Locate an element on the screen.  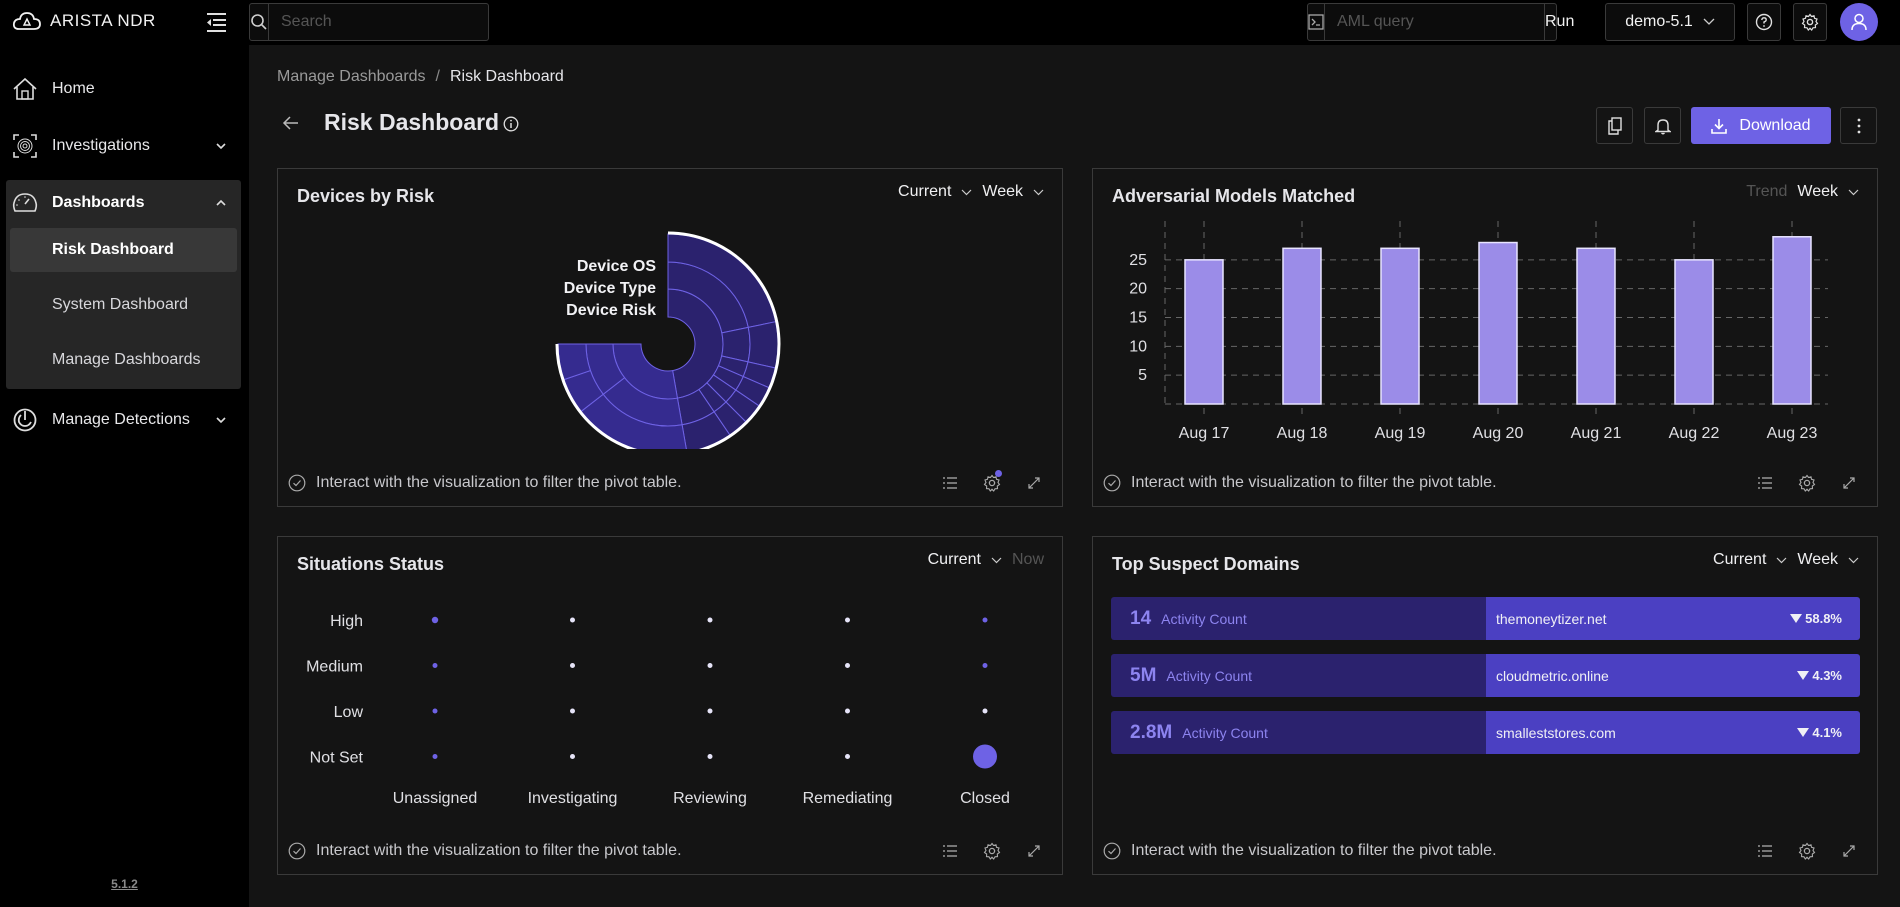
info-button is located at coordinates (511, 124).